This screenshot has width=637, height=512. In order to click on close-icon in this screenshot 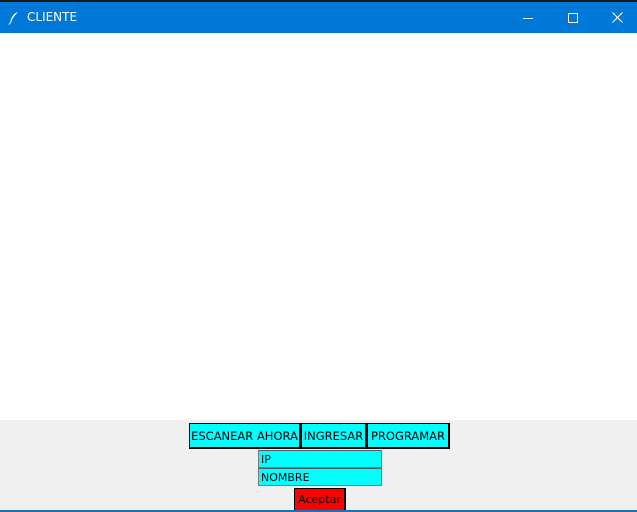, I will do `click(617, 17)`.